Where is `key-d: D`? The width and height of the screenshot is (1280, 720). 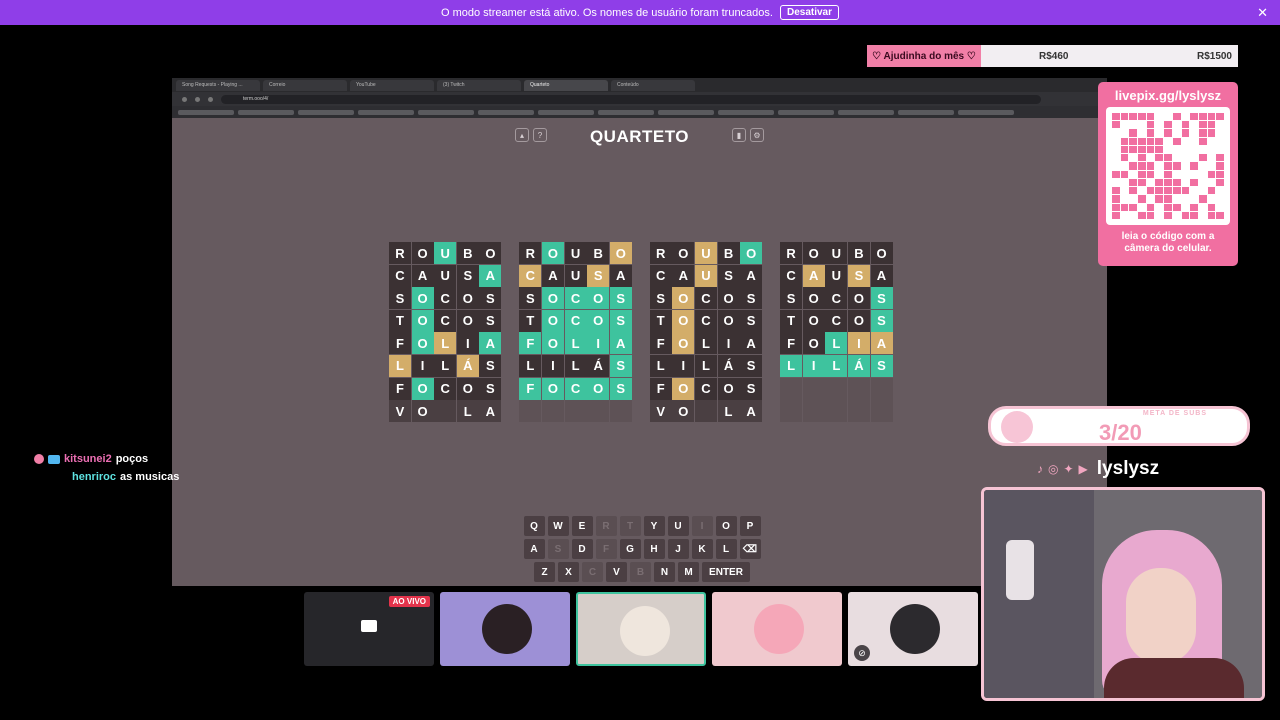 key-d: D is located at coordinates (582, 549).